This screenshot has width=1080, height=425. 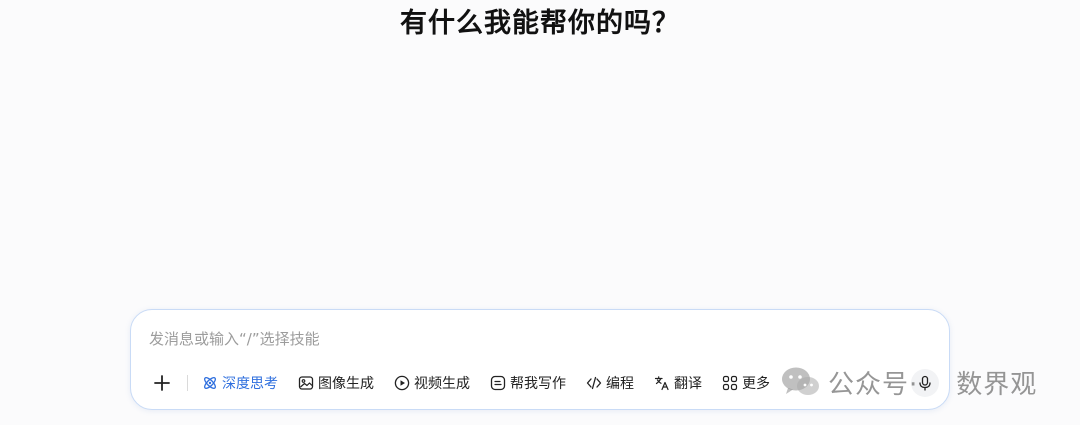 What do you see at coordinates (250, 384) in the screenshot?
I see `skill-label: 深度思考` at bounding box center [250, 384].